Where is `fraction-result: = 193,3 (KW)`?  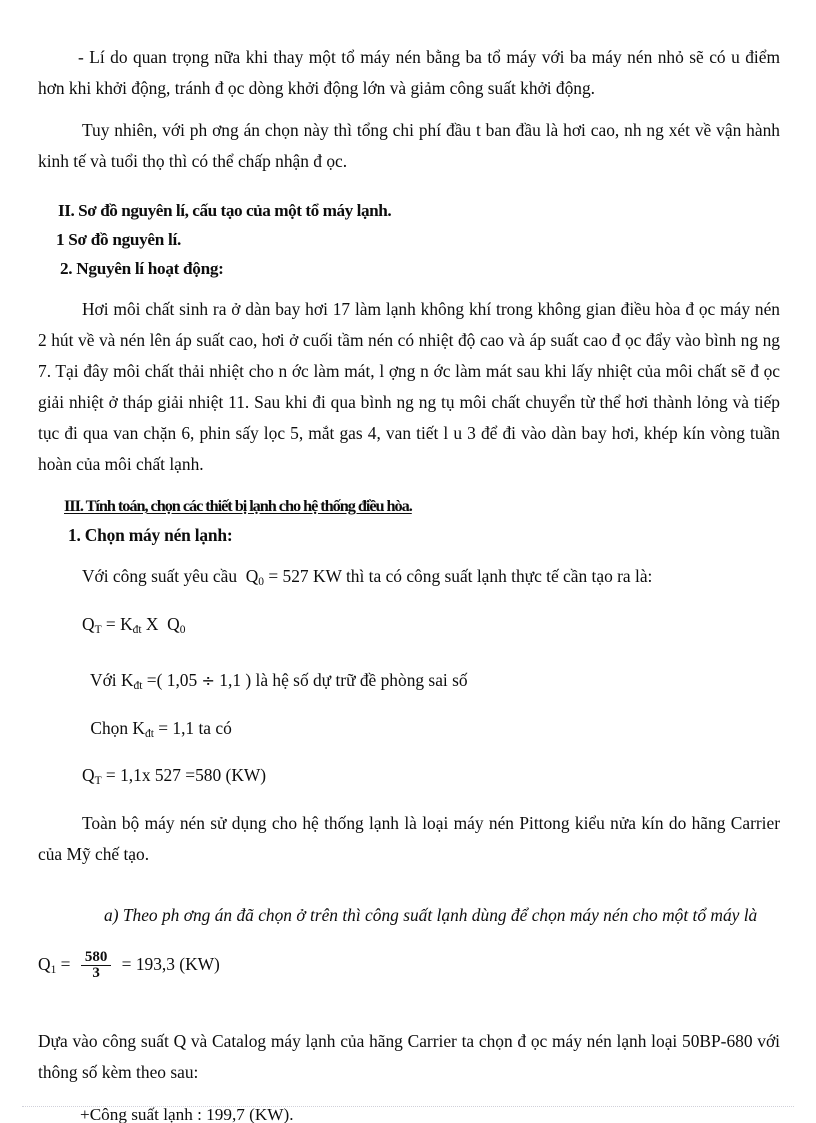 fraction-result: = 193,3 (KW) is located at coordinates (168, 964).